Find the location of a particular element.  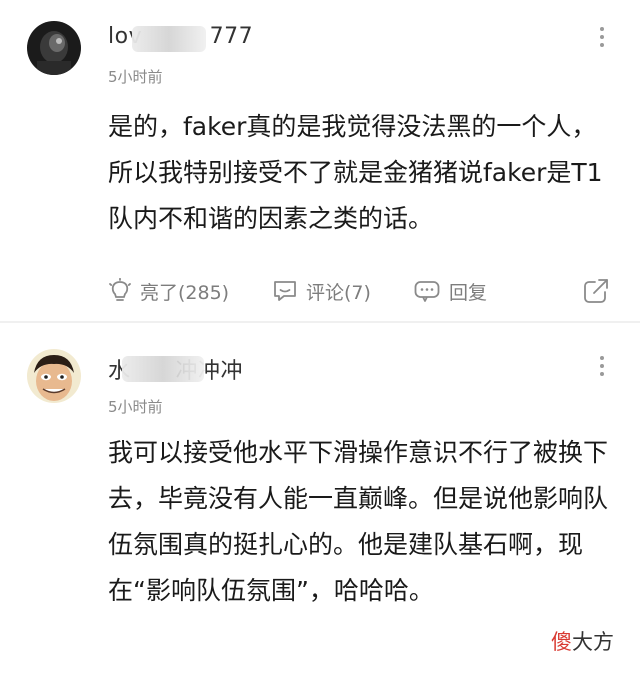

watermark-logo: 傻大方 is located at coordinates (582, 642).